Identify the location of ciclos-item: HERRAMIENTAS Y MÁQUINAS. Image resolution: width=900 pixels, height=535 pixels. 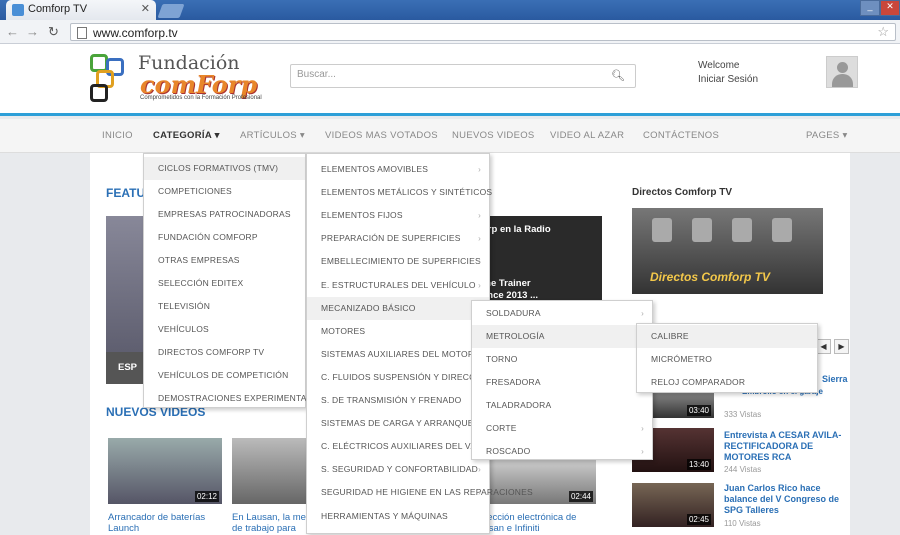
(398, 516).